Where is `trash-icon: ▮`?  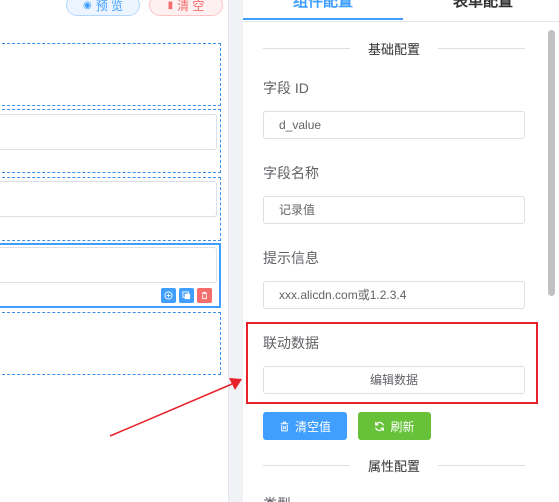 trash-icon: ▮ is located at coordinates (170, 5).